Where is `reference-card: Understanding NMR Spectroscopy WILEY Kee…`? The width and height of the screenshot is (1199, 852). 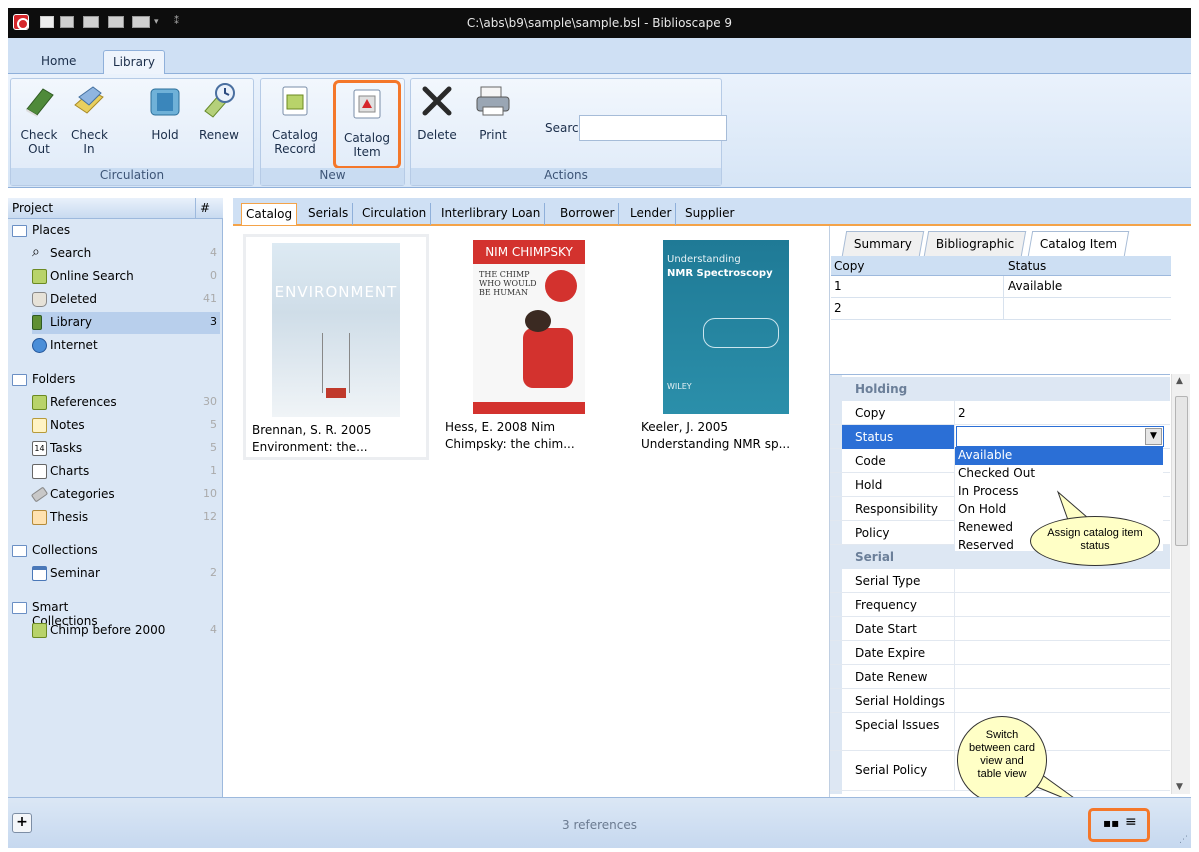
reference-card: Understanding NMR Spectroscopy WILEY Kee… is located at coordinates (728, 347).